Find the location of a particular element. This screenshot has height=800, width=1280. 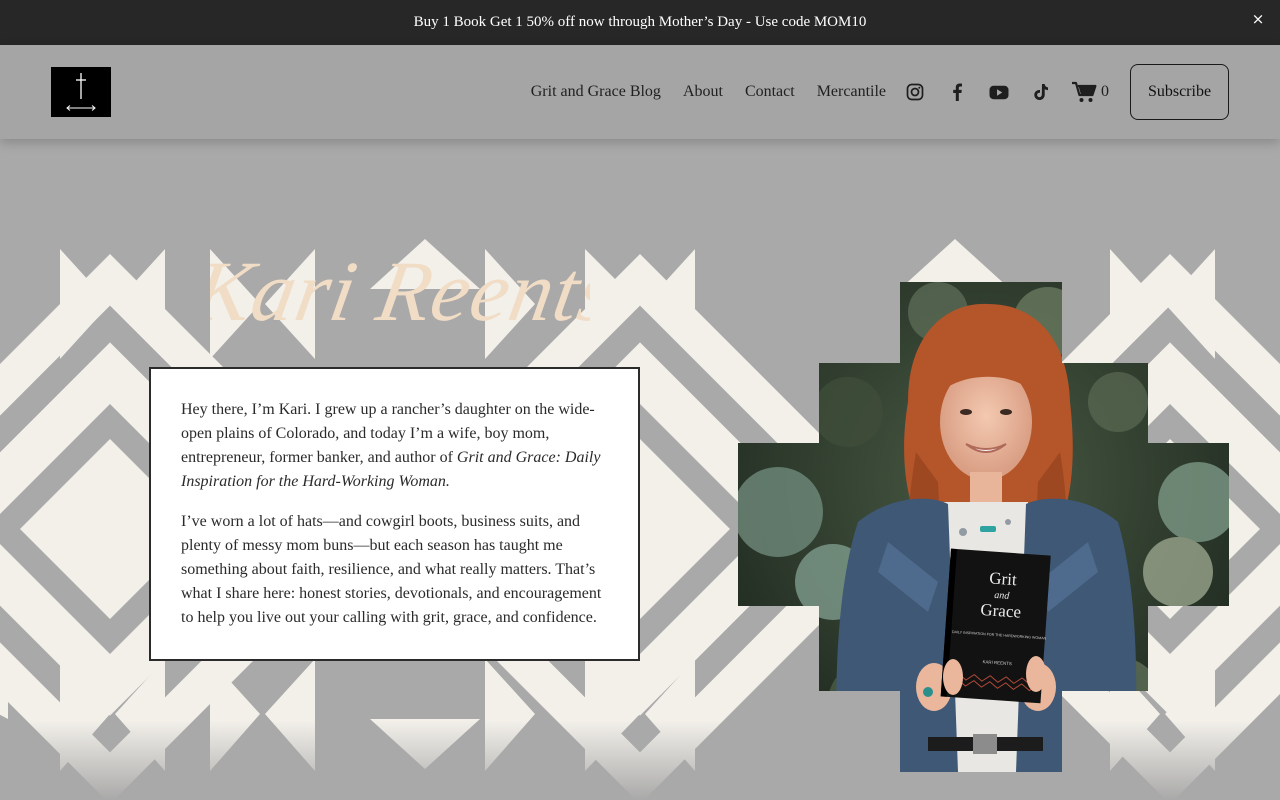

tiktok-icon is located at coordinates (1041, 92).